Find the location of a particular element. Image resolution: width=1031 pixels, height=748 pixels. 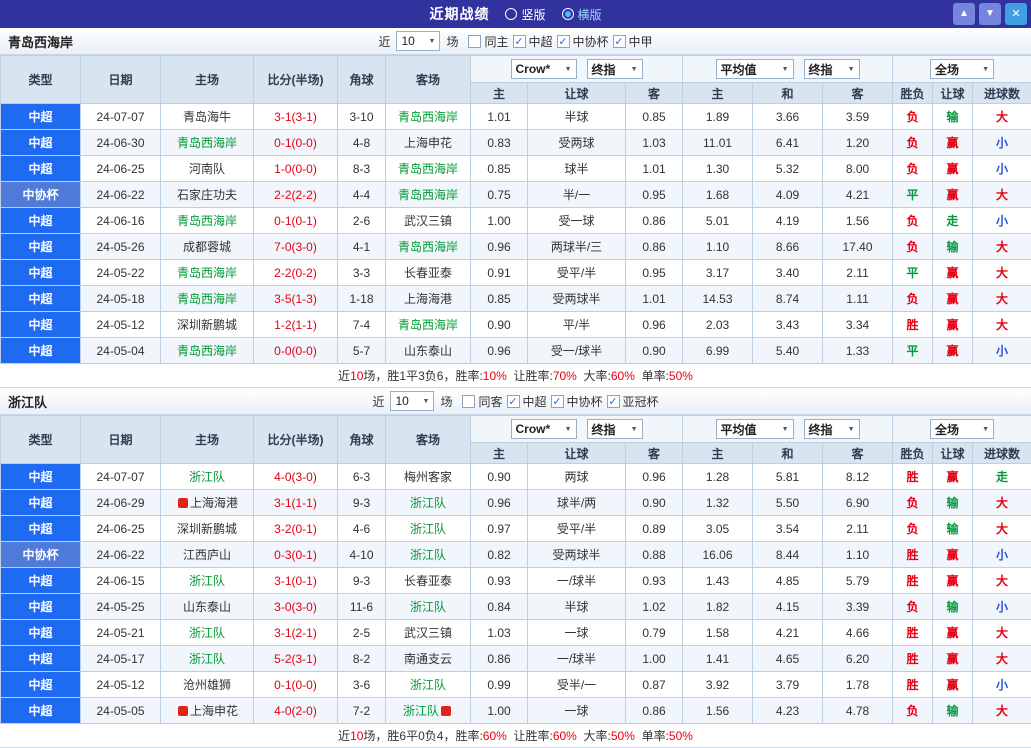

away-team-cell: 青岛西海岸 is located at coordinates (428, 195).